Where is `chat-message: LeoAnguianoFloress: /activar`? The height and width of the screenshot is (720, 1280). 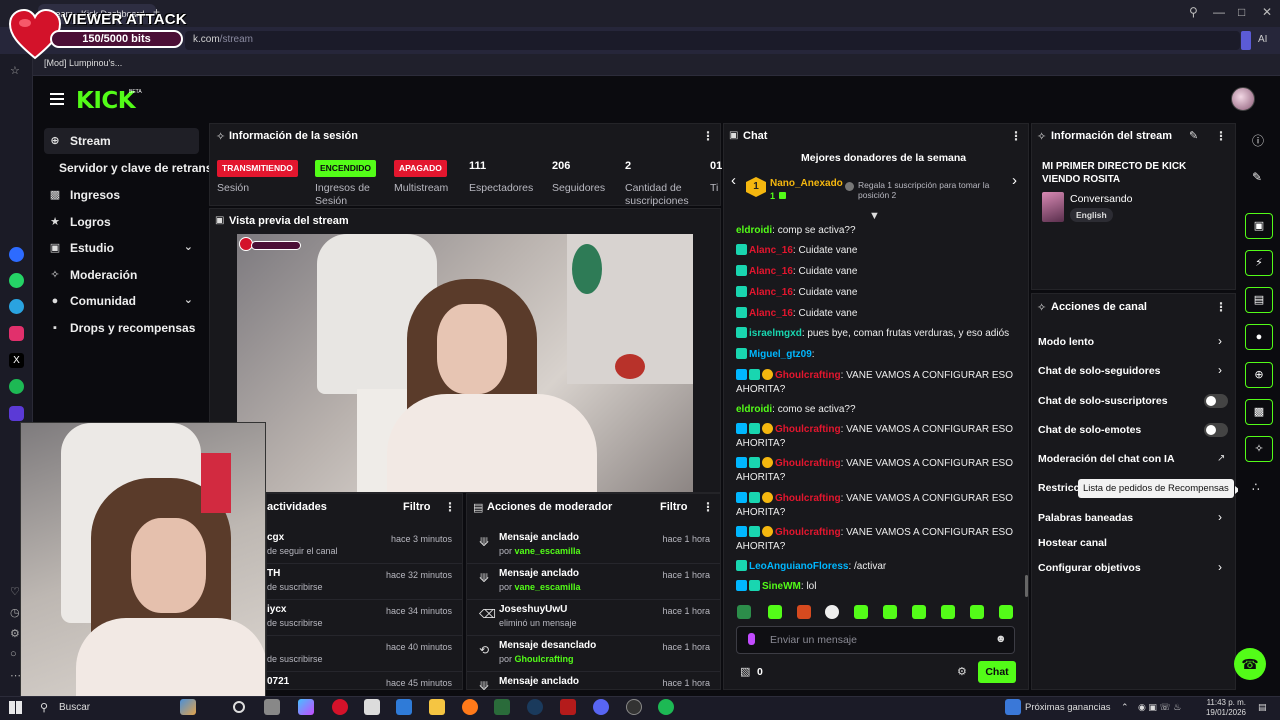 chat-message: LeoAnguianoFloress: /activar is located at coordinates (881, 567).